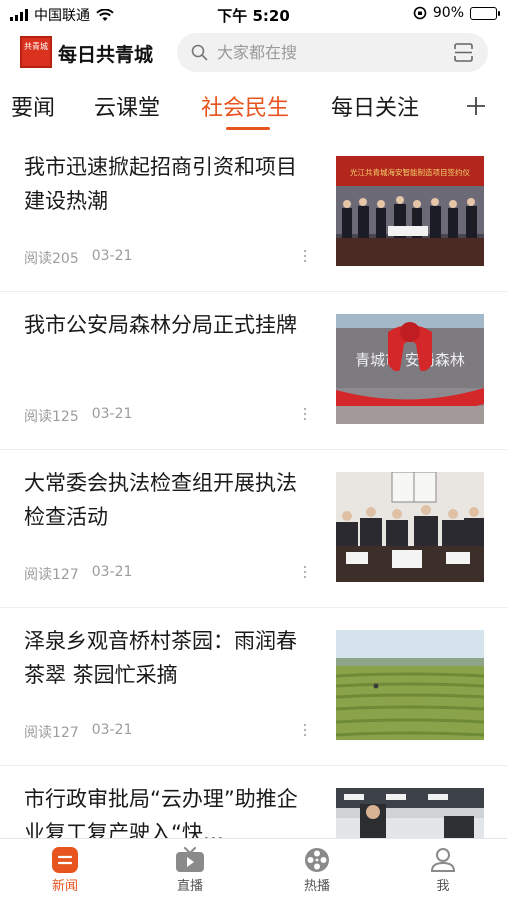 The width and height of the screenshot is (507, 900). What do you see at coordinates (410, 360) in the screenshot?
I see `plaque-text: 青城市 安局森林` at bounding box center [410, 360].